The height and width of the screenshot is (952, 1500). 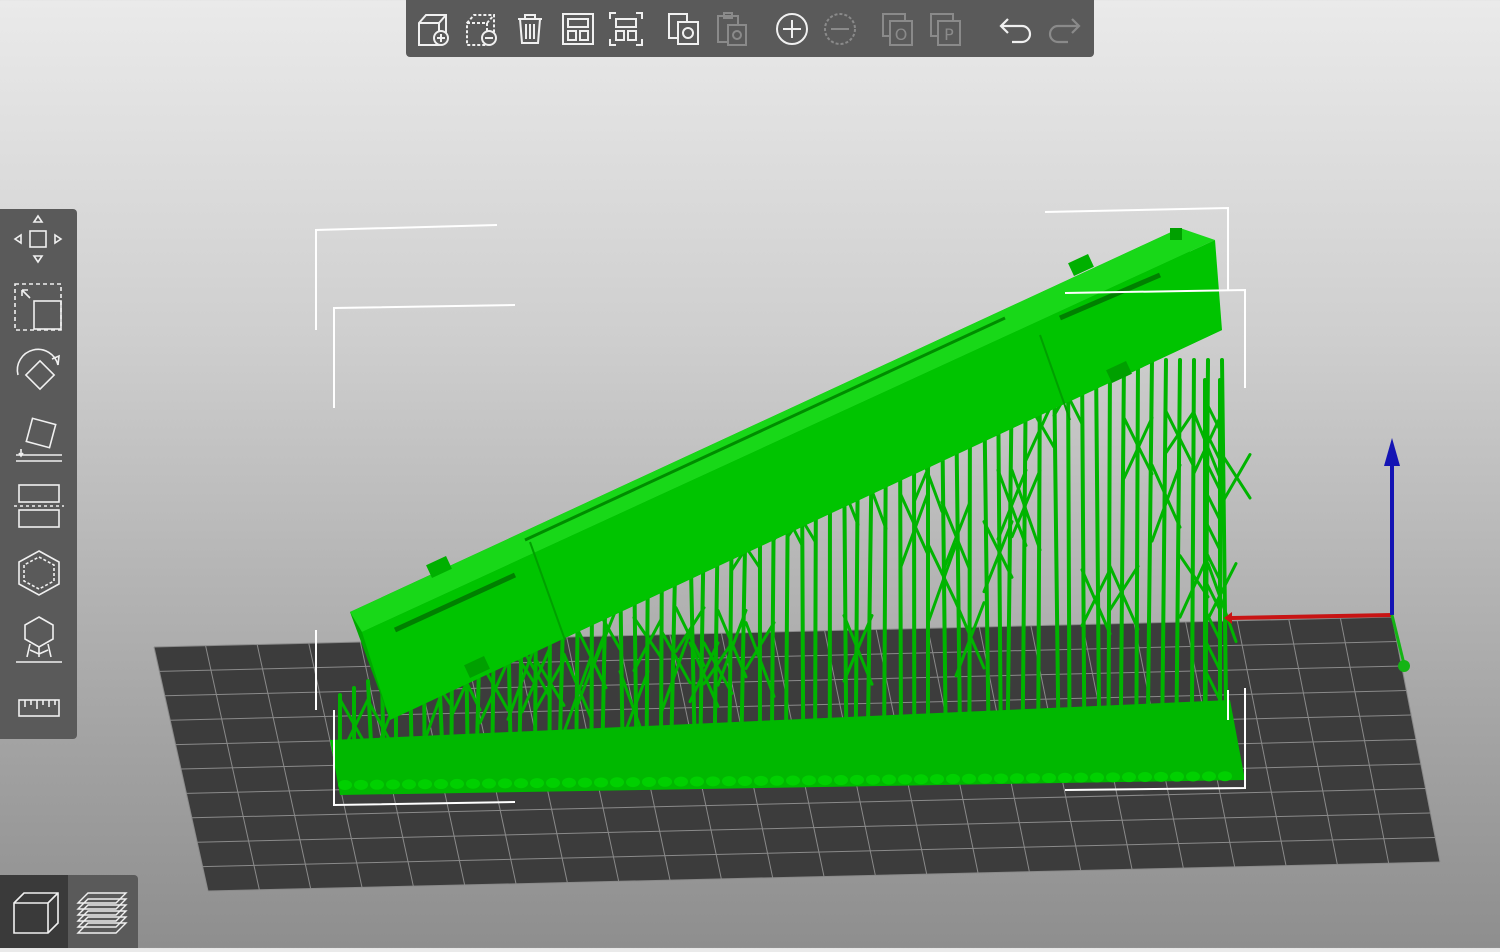 I want to click on split-objects-letter: O, so click(x=901, y=34).